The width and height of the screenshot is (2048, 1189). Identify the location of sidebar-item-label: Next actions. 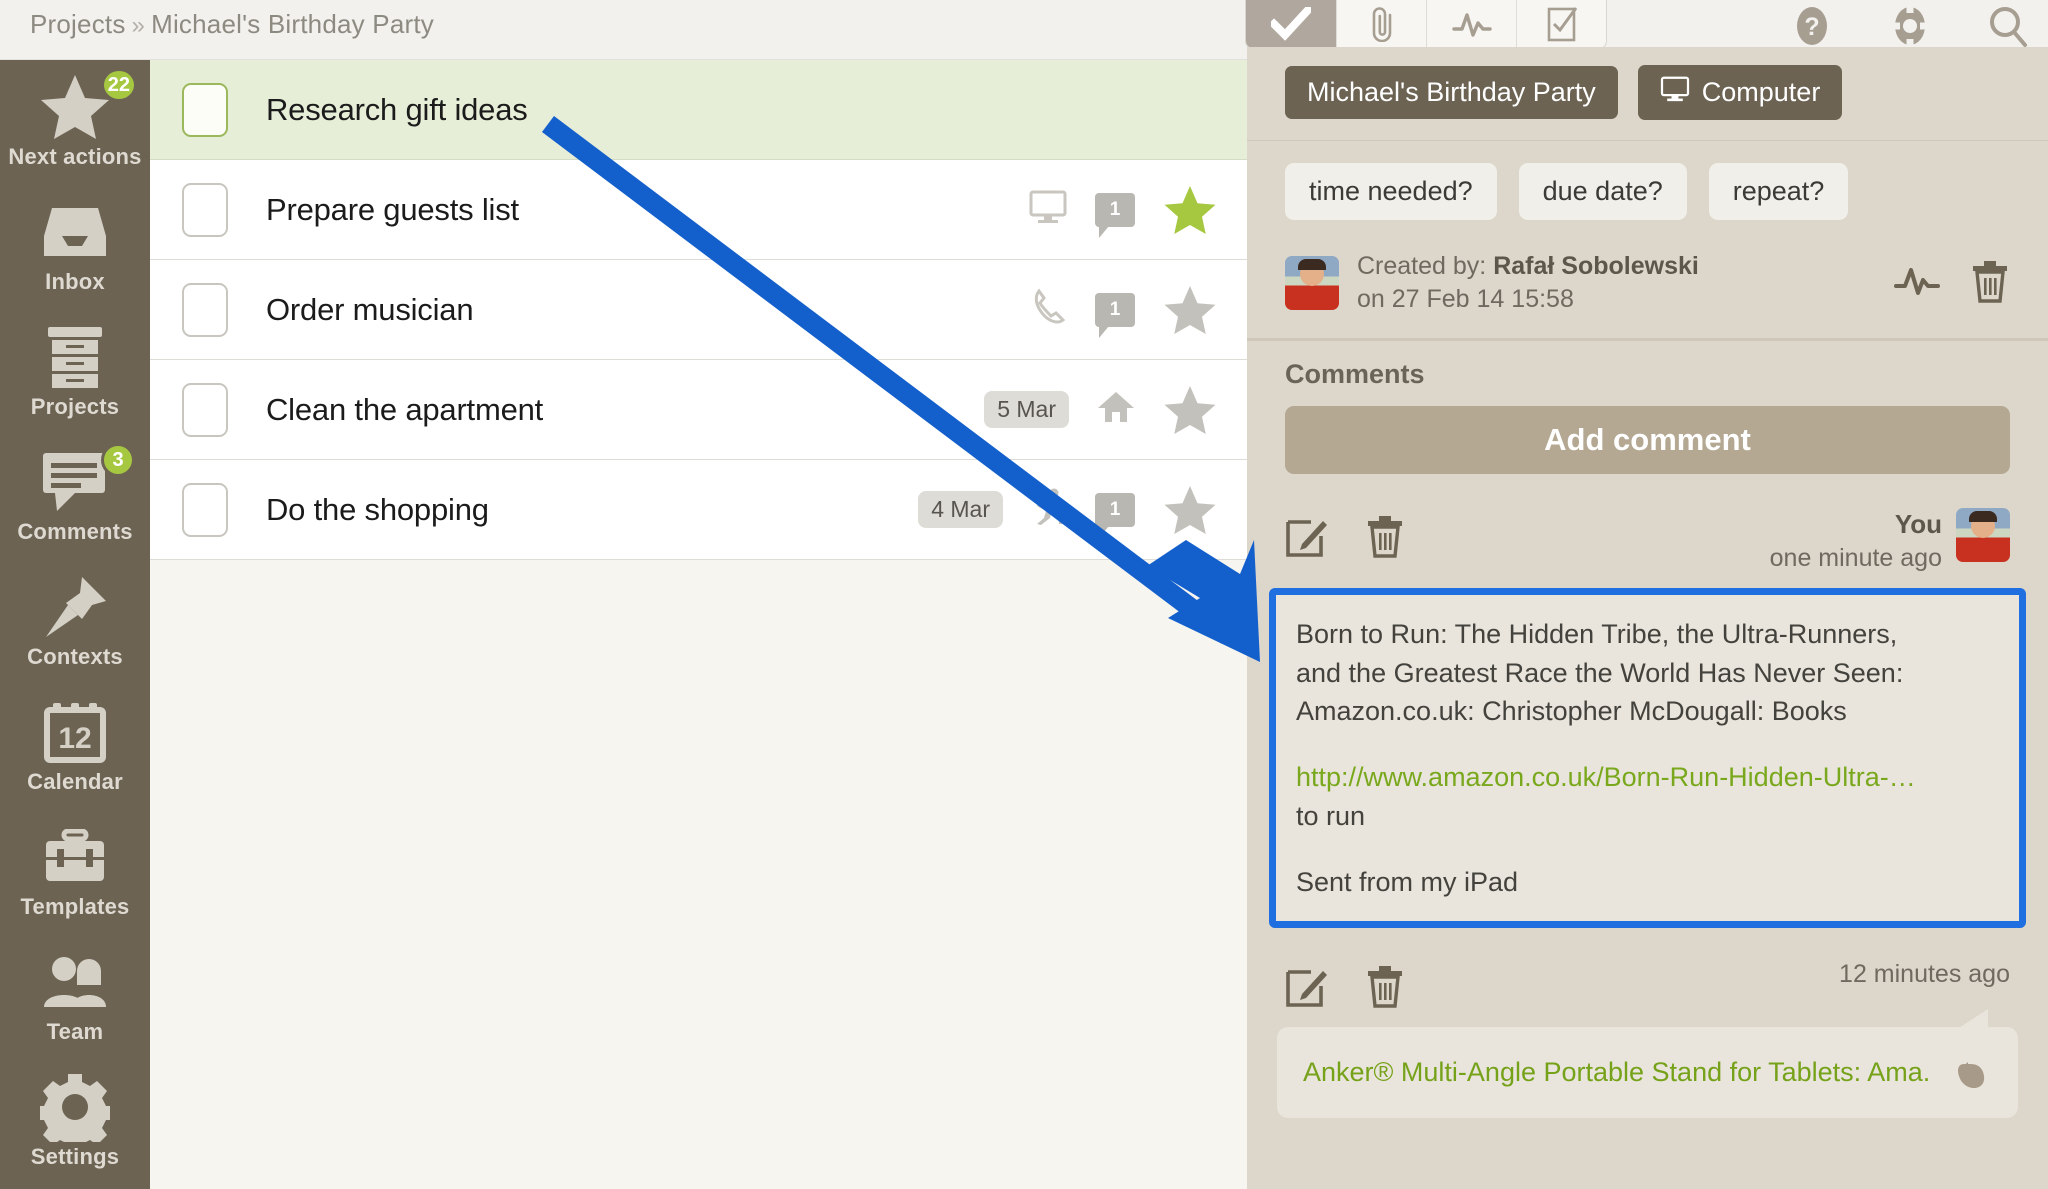
(75, 156).